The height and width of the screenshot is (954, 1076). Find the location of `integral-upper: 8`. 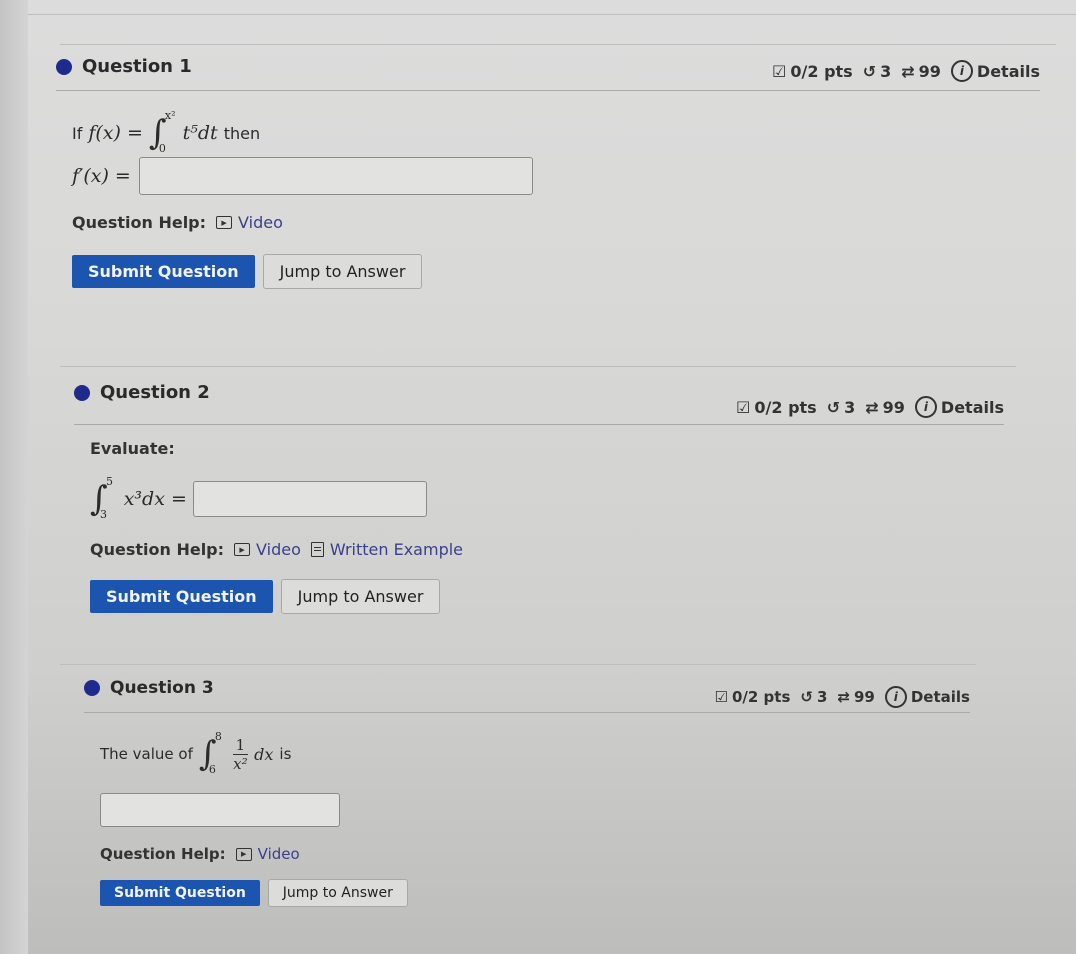

integral-upper: 8 is located at coordinates (218, 736).